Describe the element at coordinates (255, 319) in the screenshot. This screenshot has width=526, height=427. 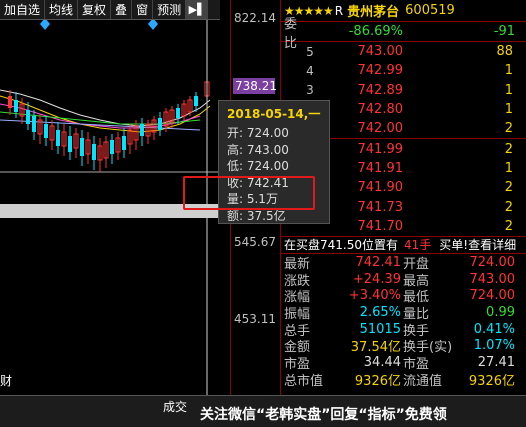
I see `axis-label-low: 453.11` at that location.